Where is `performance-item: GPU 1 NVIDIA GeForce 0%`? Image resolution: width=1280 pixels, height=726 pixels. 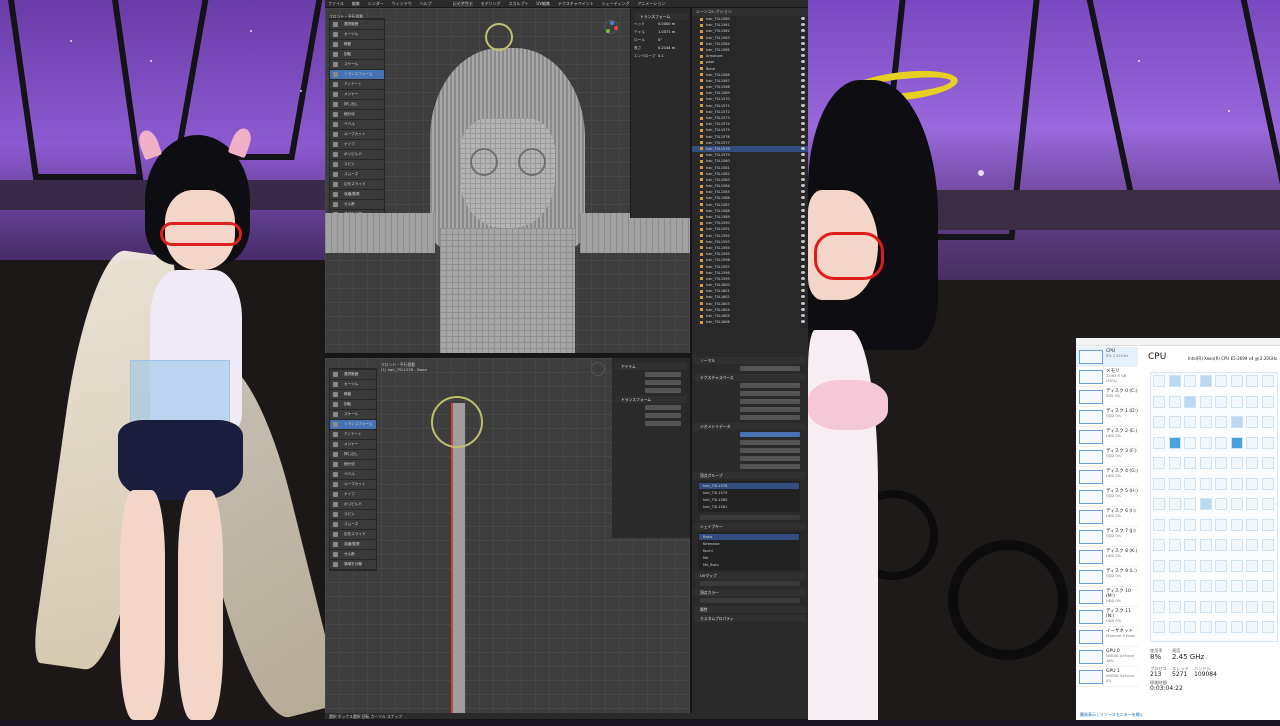
performance-item: GPU 1 NVIDIA GeForce 0% is located at coordinates (1107, 677).